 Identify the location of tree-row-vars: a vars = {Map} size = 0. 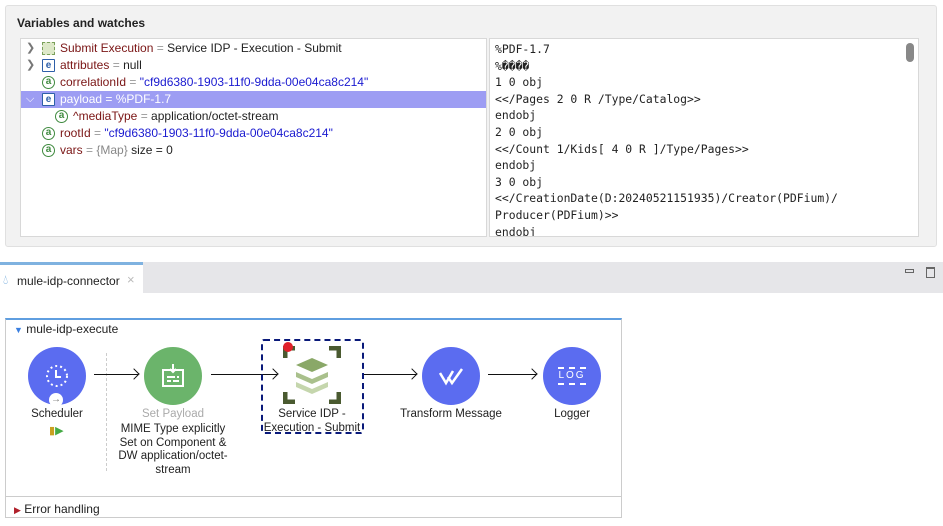
(253, 150).